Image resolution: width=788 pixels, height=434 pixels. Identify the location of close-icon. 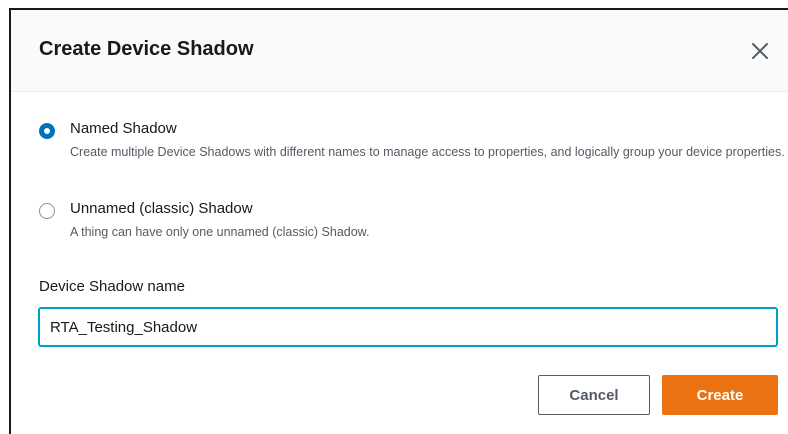
(760, 51).